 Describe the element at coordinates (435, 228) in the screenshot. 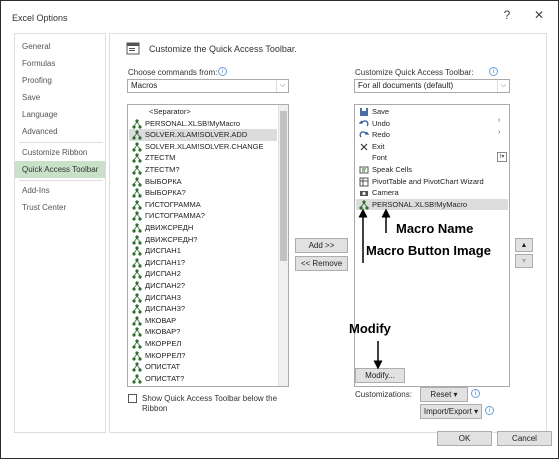

I see `annotation-macro-name: Macro Name` at that location.